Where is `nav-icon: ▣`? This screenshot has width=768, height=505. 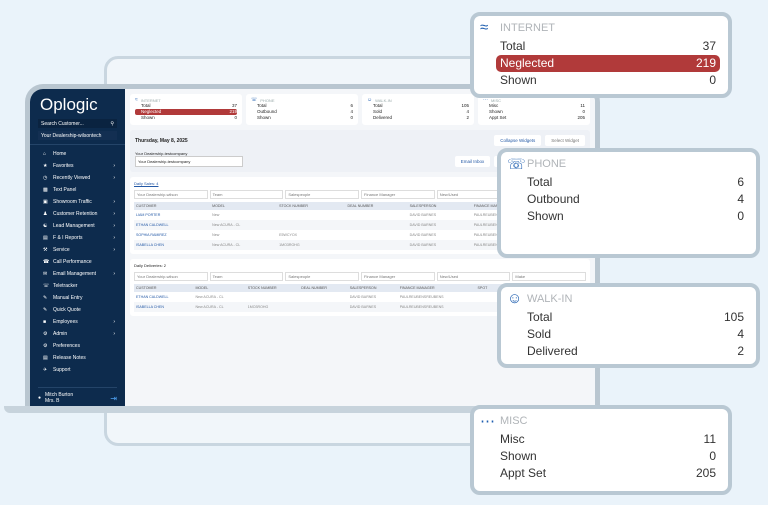
nav-icon: ▣ is located at coordinates (45, 202).